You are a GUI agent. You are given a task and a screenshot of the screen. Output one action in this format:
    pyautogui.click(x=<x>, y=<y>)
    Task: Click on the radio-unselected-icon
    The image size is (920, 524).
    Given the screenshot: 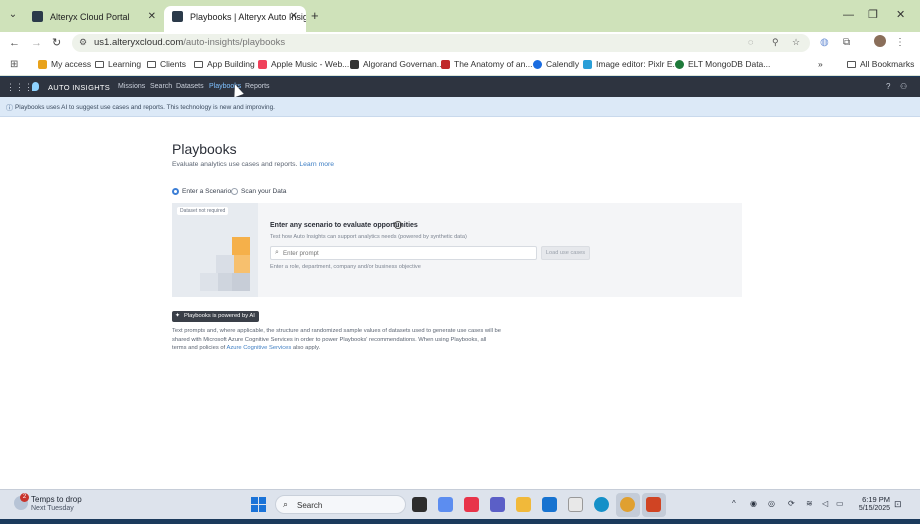 What is the action you would take?
    pyautogui.click(x=234, y=191)
    